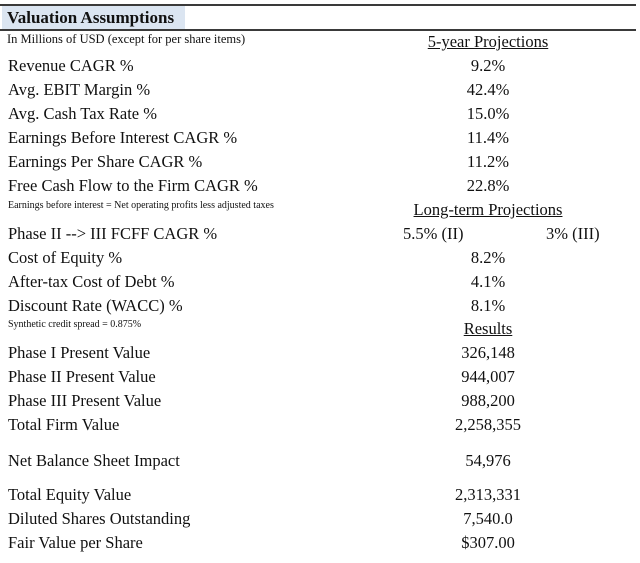 The width and height of the screenshot is (640, 563). What do you see at coordinates (488, 89) in the screenshot?
I see `row-value-ebit-margin: 42.4%` at bounding box center [488, 89].